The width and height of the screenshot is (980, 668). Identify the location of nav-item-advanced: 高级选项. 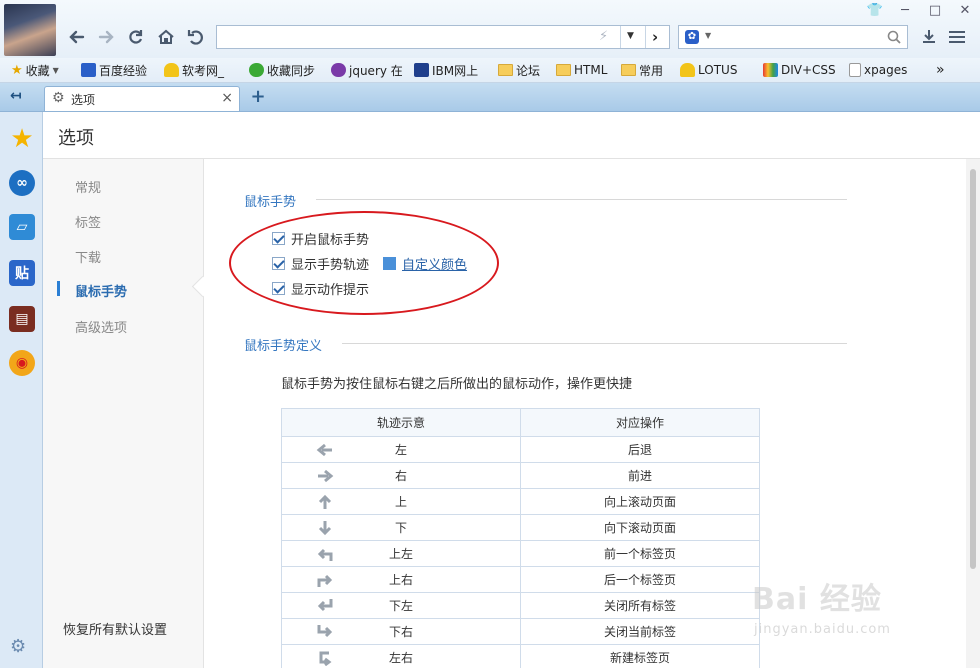
(101, 326).